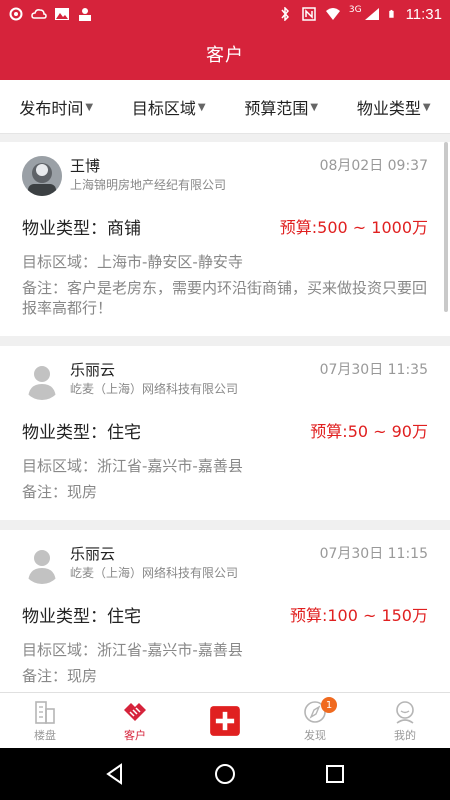  I want to click on add-icon, so click(225, 720).